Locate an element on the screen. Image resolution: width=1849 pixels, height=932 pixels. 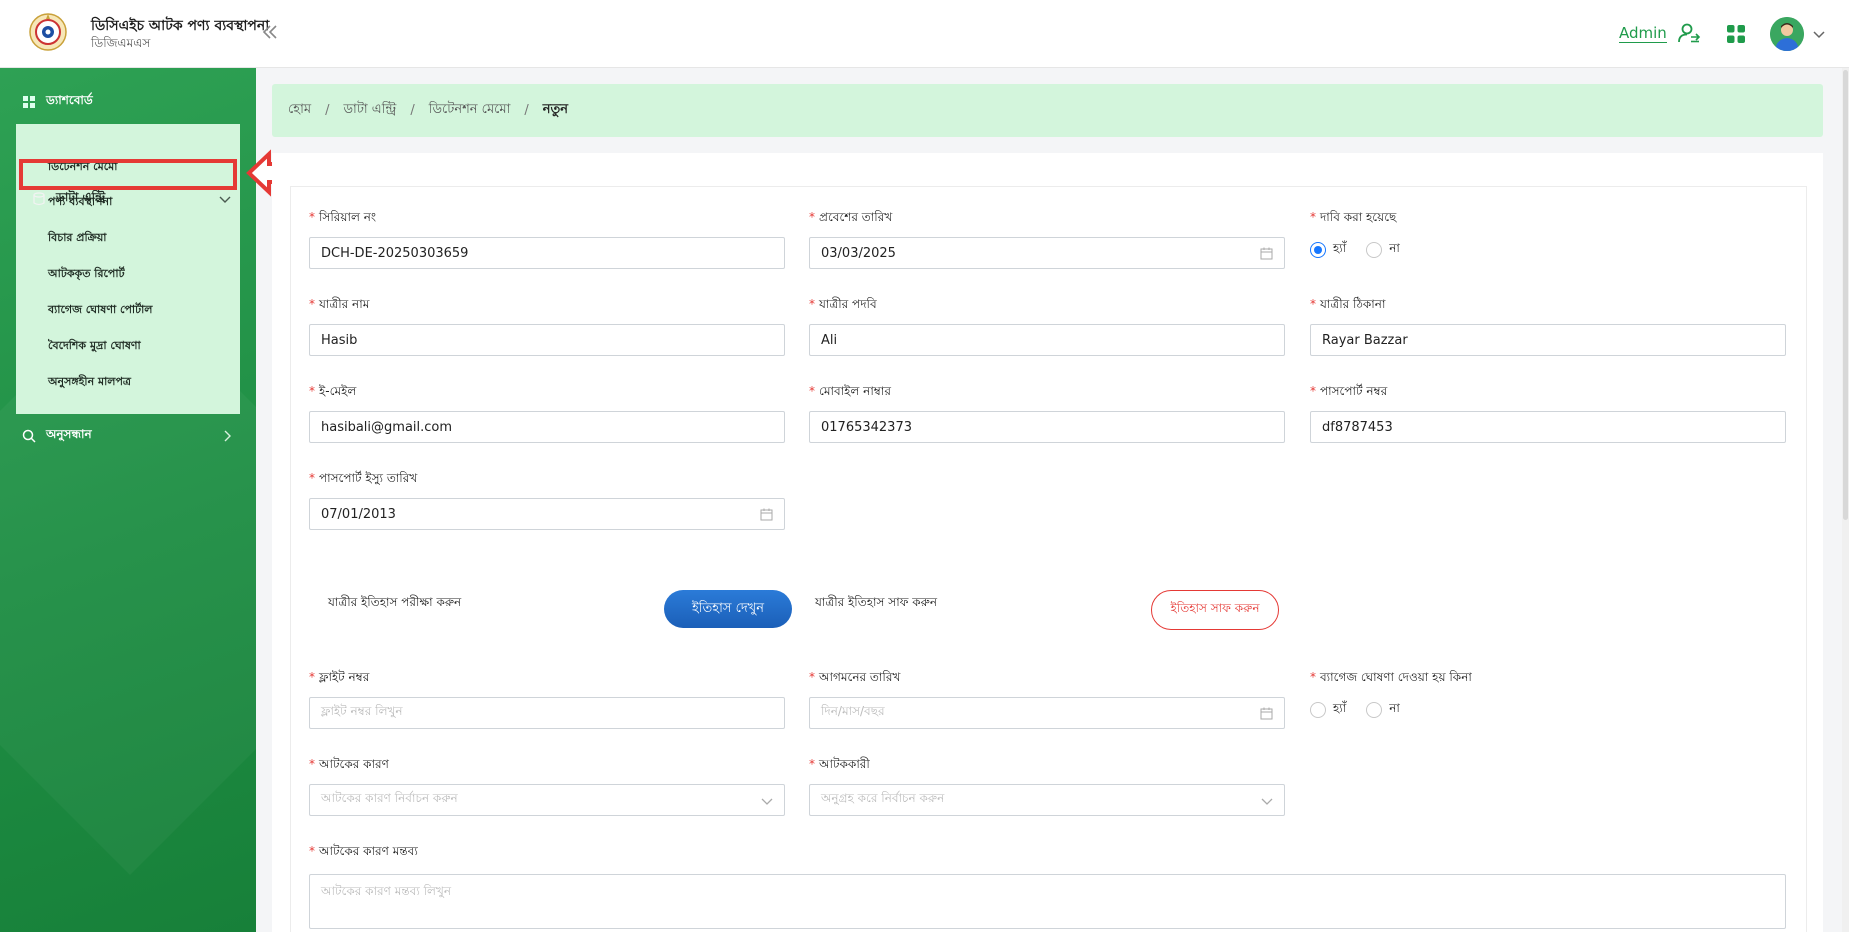
admin-user-link: Admin is located at coordinates (1643, 33).